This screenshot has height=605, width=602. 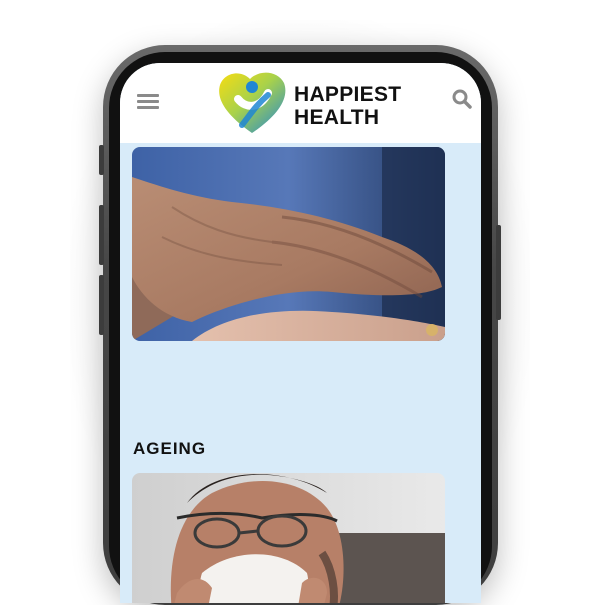 I want to click on hamburger-menu-icon, so click(x=148, y=102).